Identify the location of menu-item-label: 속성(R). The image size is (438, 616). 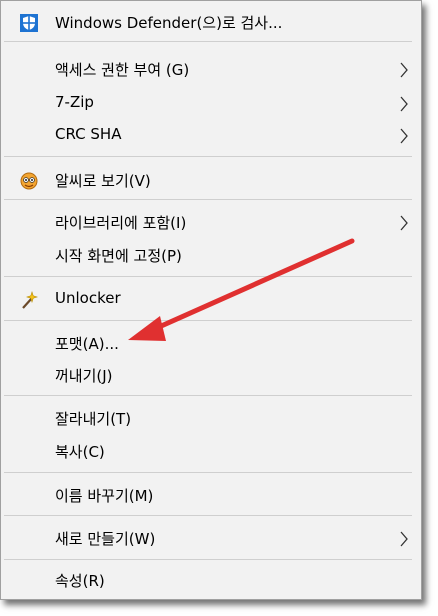
(80, 581).